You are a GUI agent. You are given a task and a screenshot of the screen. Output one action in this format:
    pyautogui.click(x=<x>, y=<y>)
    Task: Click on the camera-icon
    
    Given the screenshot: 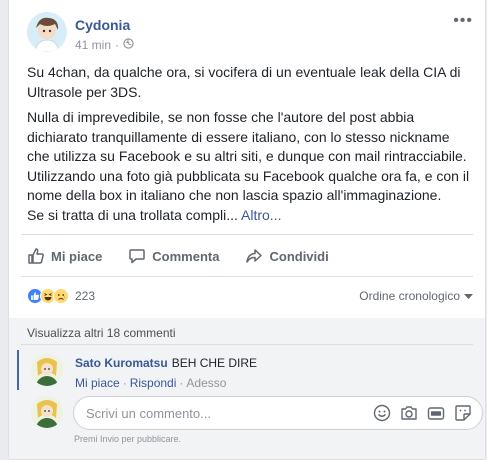 What is the action you would take?
    pyautogui.click(x=409, y=413)
    